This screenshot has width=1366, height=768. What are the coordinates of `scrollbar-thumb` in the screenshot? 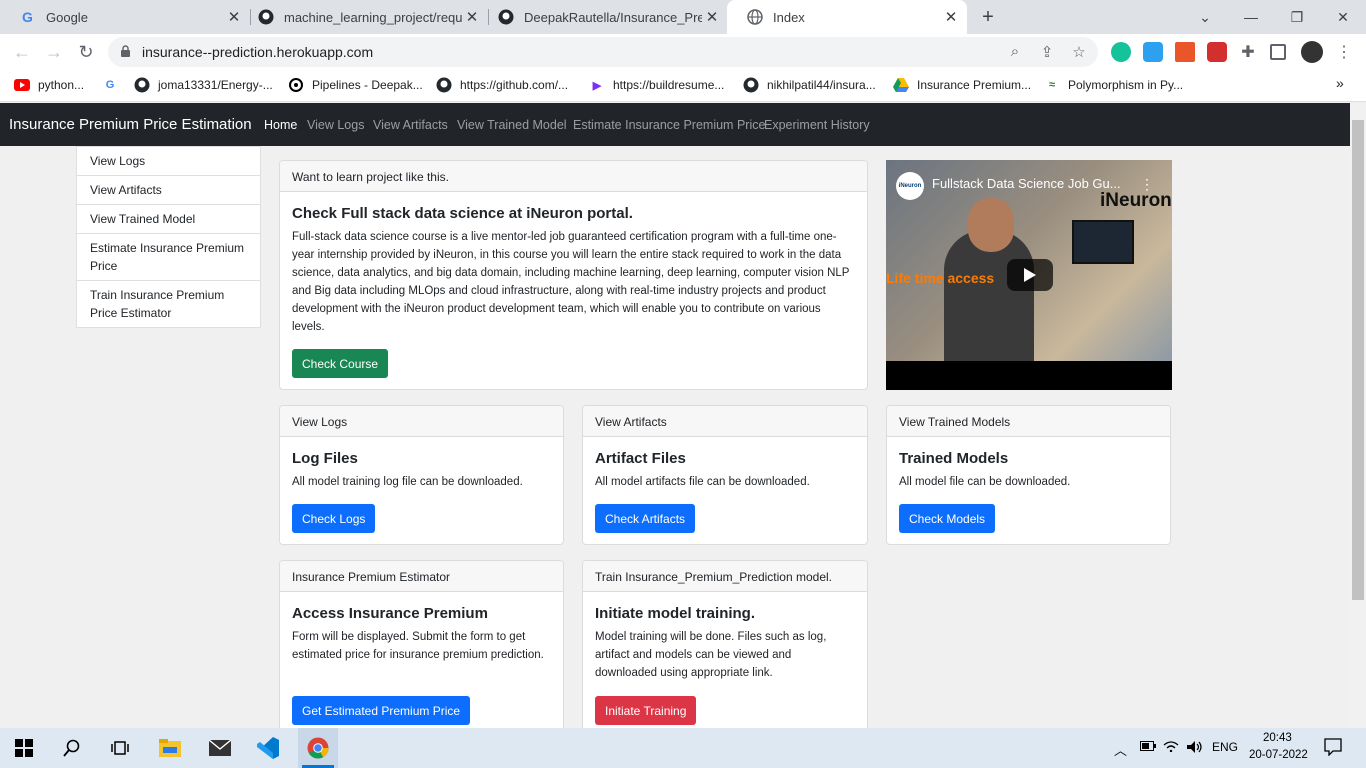 It's located at (1358, 360).